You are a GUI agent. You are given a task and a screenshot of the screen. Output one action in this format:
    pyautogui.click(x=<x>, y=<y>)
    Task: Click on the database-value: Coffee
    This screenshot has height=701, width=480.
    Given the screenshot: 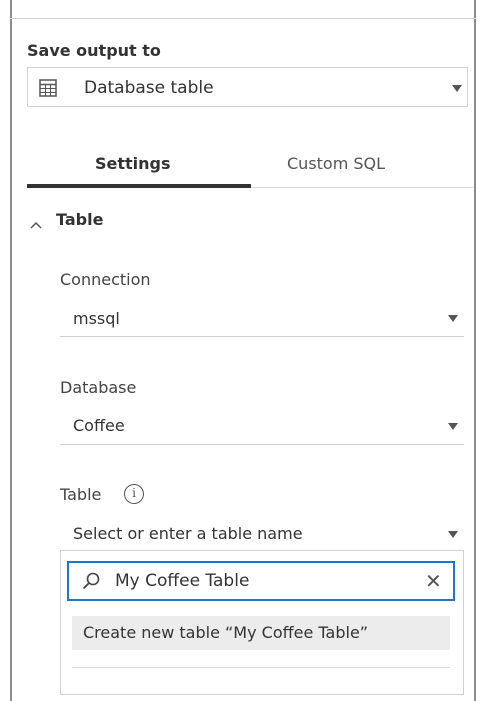 What is the action you would take?
    pyautogui.click(x=99, y=425)
    